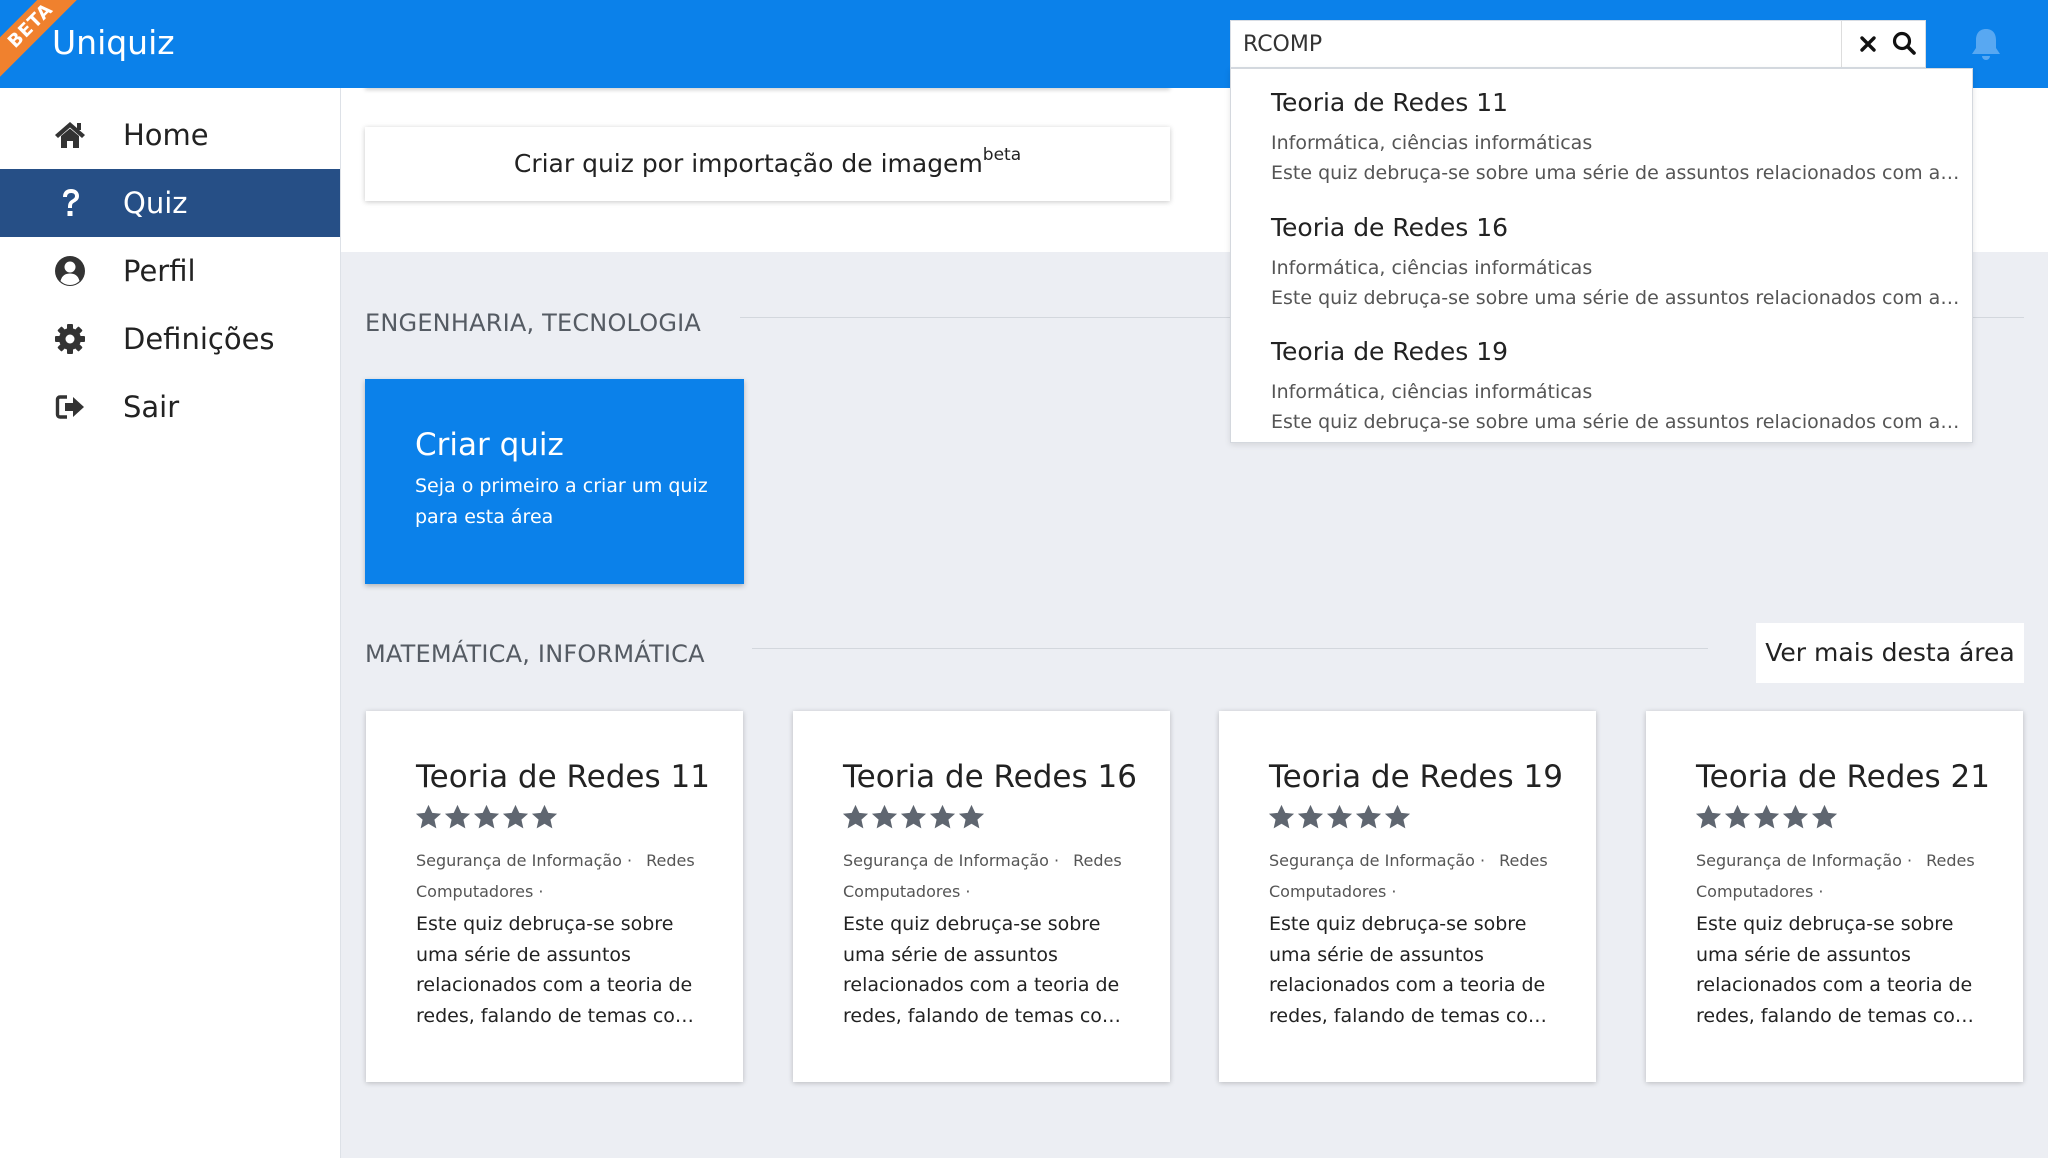 The width and height of the screenshot is (2048, 1158). Describe the element at coordinates (70, 339) in the screenshot. I see `gear-icon` at that location.